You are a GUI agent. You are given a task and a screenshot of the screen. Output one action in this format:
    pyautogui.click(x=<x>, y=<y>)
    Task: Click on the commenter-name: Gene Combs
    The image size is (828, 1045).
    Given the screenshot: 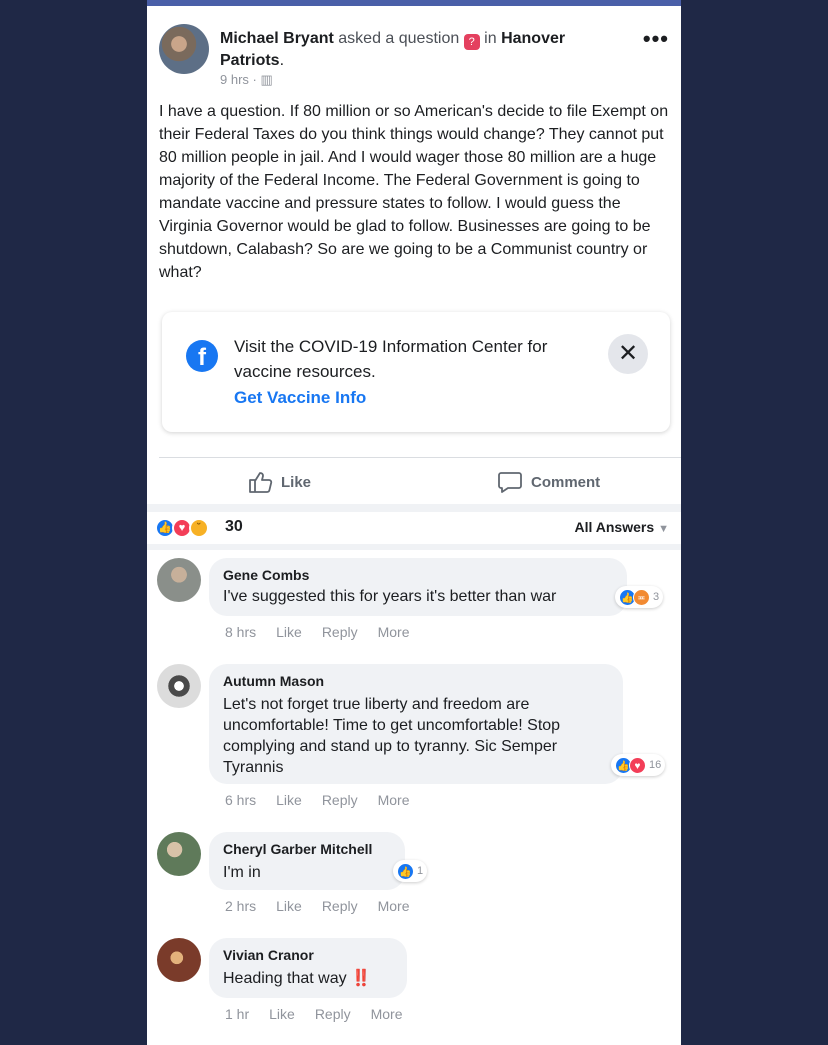 What is the action you would take?
    pyautogui.click(x=418, y=575)
    